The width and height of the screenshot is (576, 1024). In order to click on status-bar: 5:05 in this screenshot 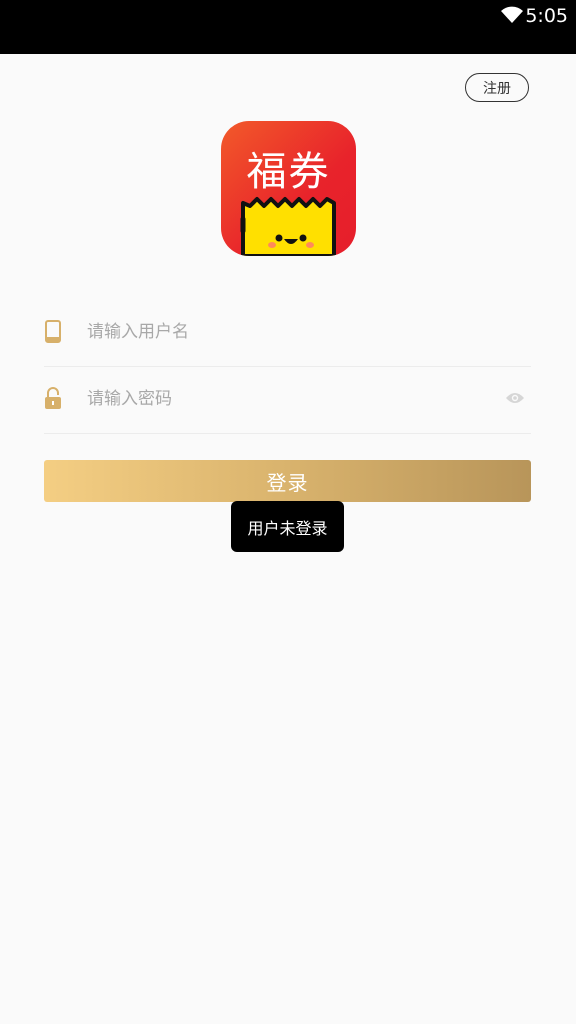, I will do `click(288, 27)`.